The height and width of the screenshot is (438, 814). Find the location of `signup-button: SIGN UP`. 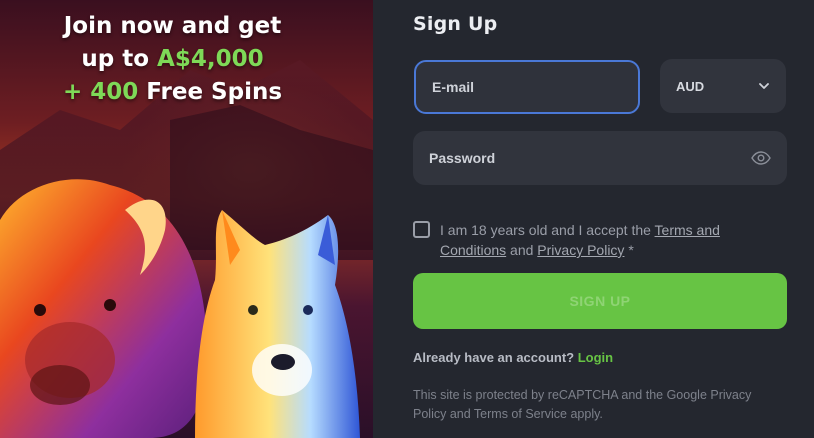

signup-button: SIGN UP is located at coordinates (600, 301).